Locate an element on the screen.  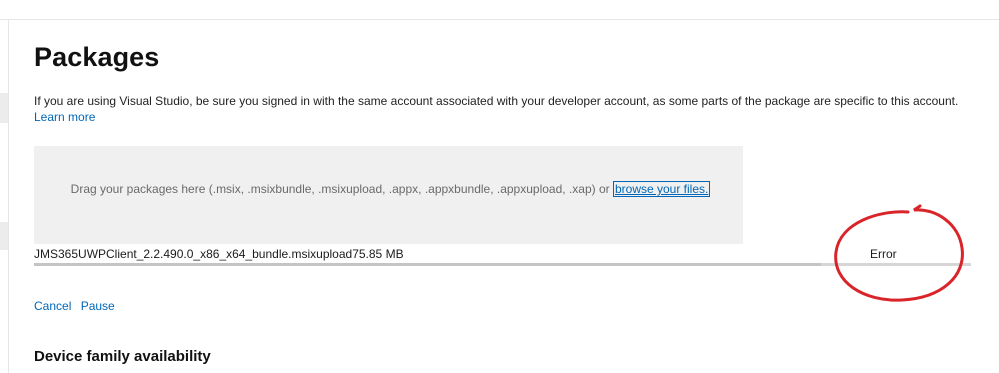
upload-actions: Cancel Pause is located at coordinates (77, 306).